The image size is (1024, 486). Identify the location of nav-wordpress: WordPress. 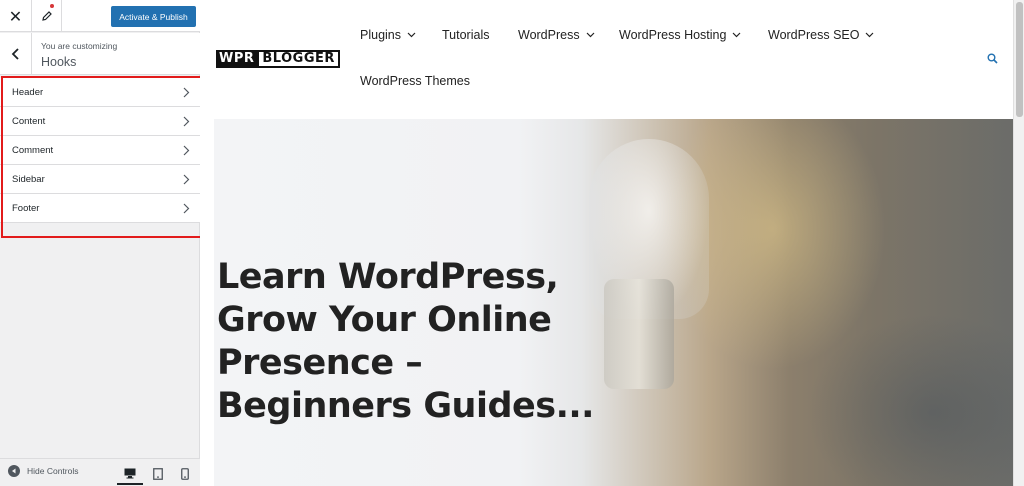
(556, 35).